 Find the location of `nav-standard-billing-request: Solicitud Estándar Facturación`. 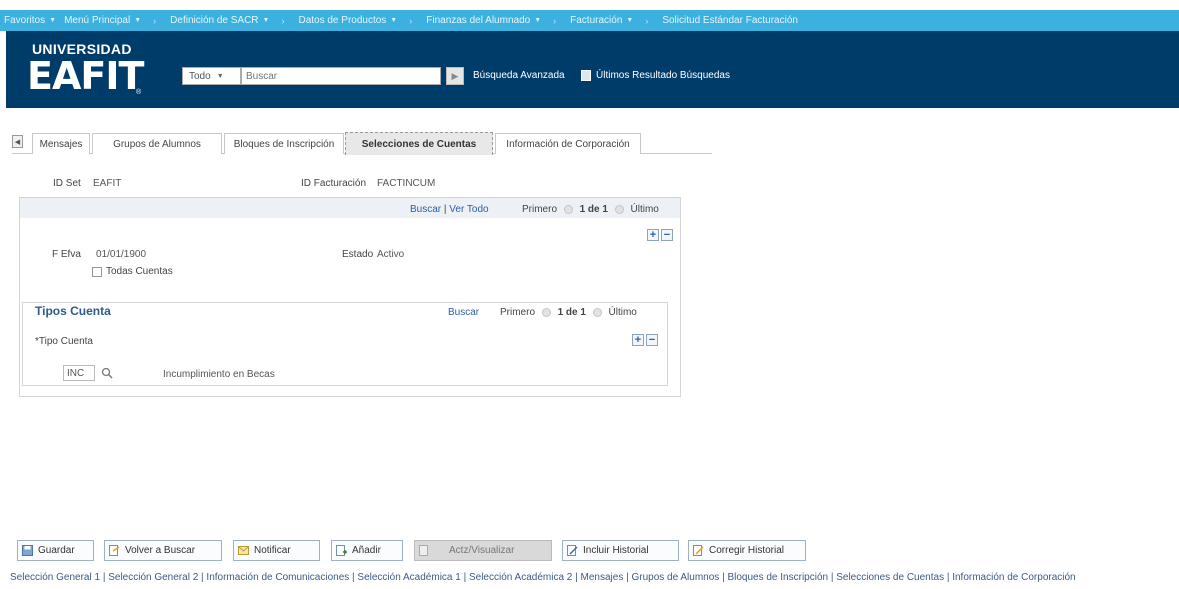

nav-standard-billing-request: Solicitud Estándar Facturación is located at coordinates (730, 20).